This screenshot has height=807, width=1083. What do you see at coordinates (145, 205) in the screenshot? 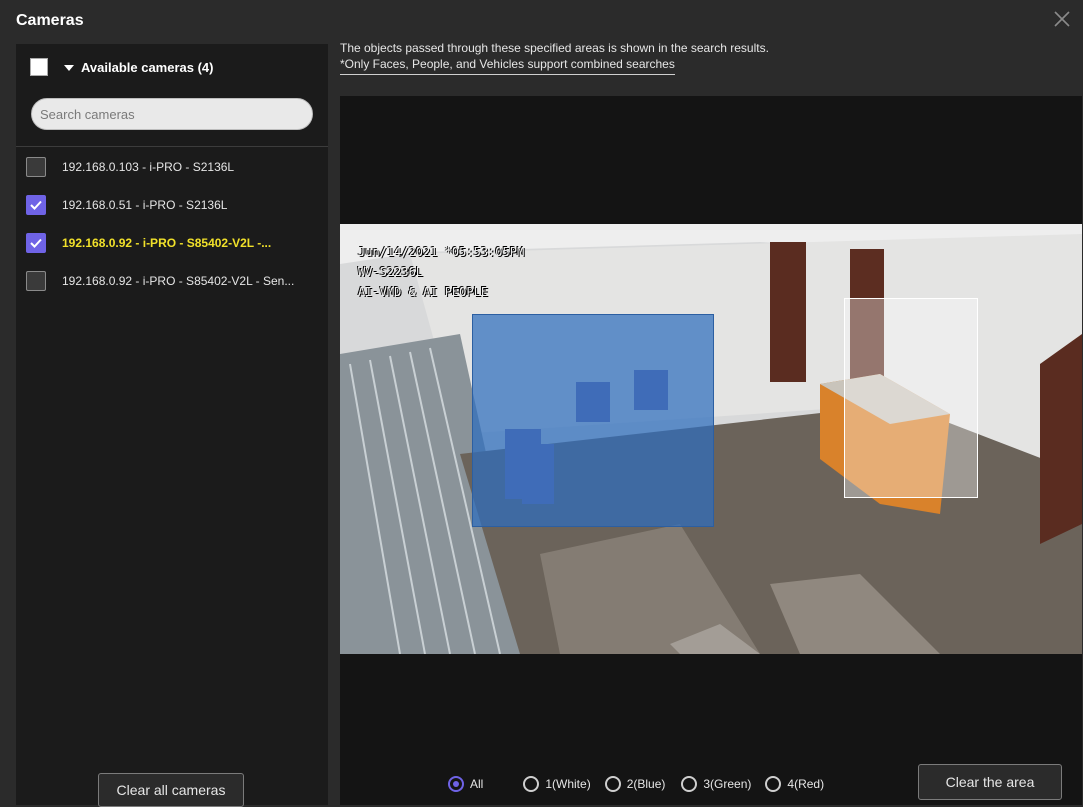
I see `camera-label: 192.168.0.51 - i-PRO - S2136L` at bounding box center [145, 205].